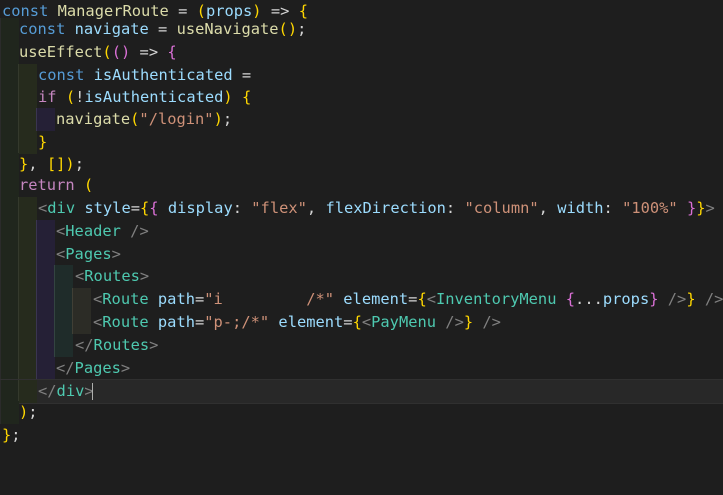 This screenshot has width=723, height=495. I want to click on code-text: );, so click(28, 412).